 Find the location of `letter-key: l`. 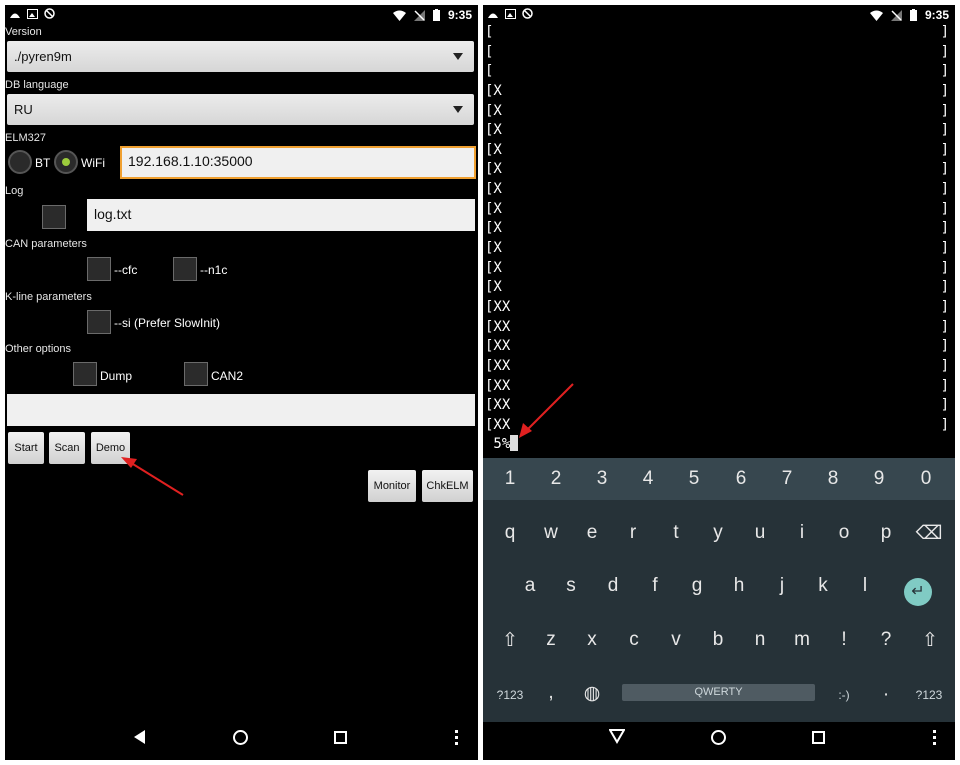

letter-key: l is located at coordinates (865, 586).